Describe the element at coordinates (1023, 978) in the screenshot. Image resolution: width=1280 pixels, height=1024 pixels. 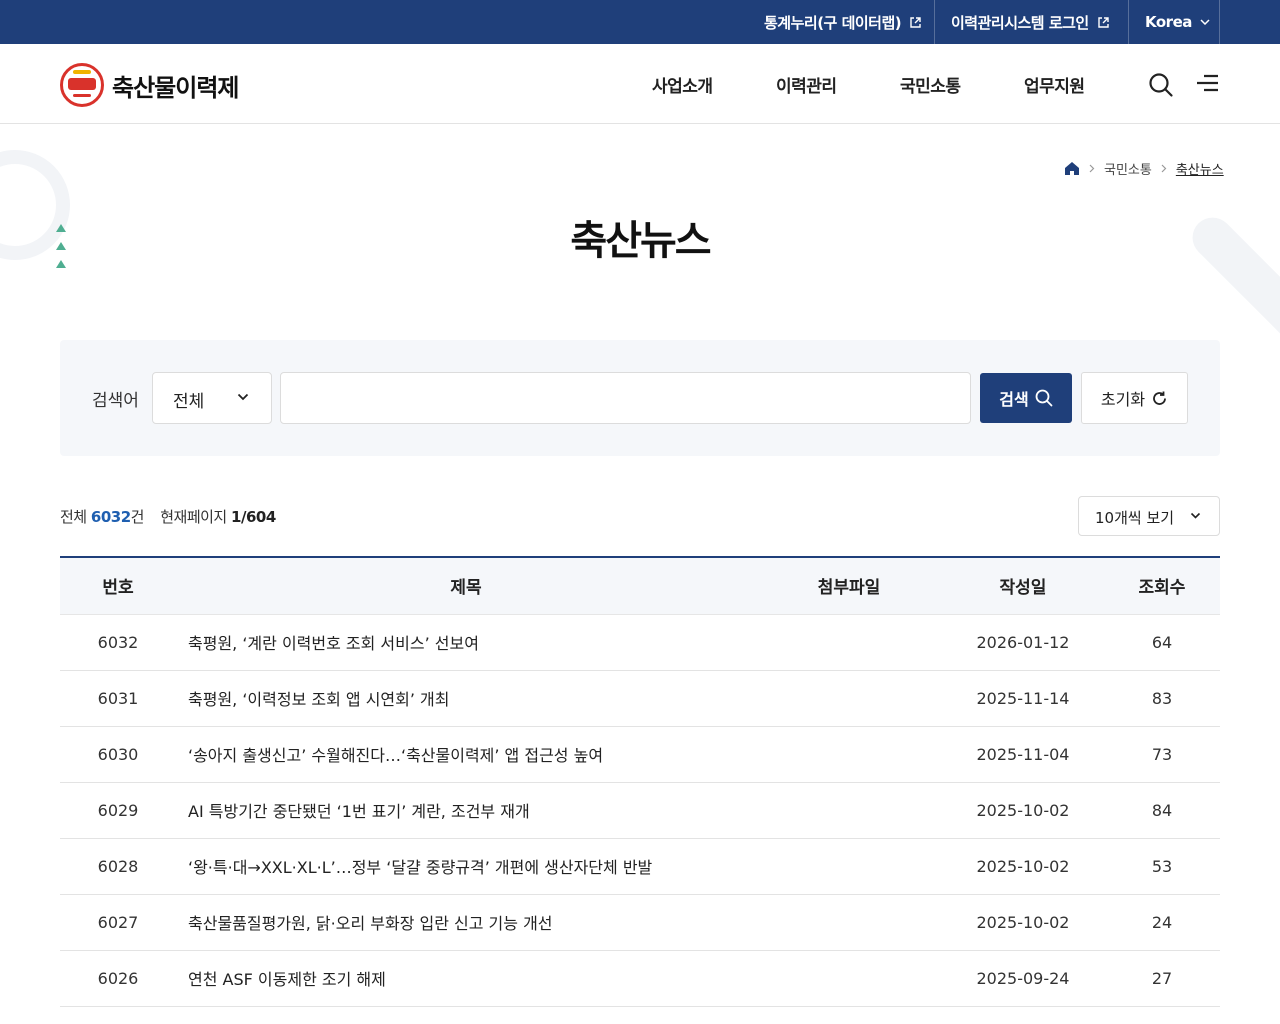
I see `row-date: 2025-09-24` at that location.